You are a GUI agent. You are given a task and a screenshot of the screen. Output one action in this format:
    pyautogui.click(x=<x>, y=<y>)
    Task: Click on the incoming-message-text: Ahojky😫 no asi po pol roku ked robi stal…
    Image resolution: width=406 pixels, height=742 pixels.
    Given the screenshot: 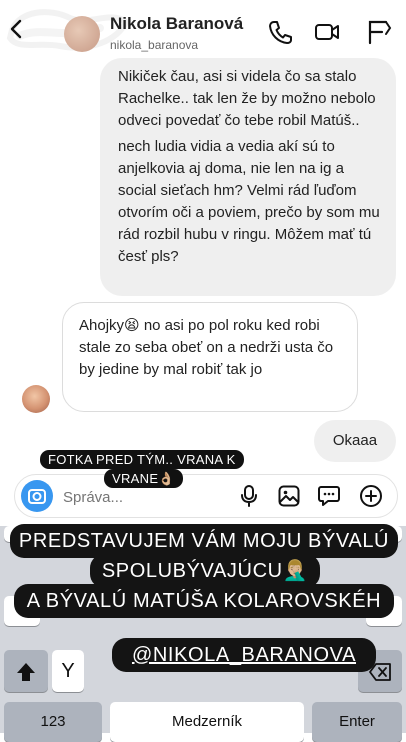 What is the action you would take?
    pyautogui.click(x=206, y=347)
    